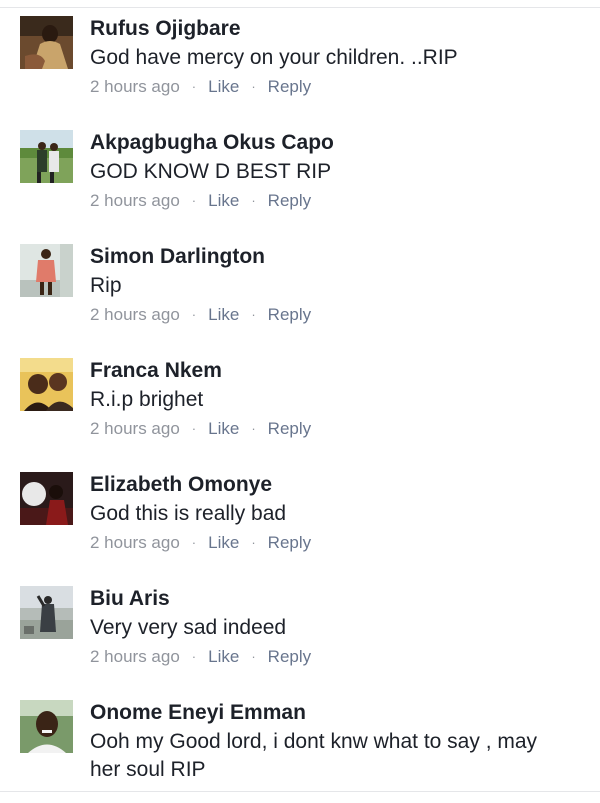  Describe the element at coordinates (212, 143) in the screenshot. I see `comment-author: Akpagbugha Okus Capo` at that location.